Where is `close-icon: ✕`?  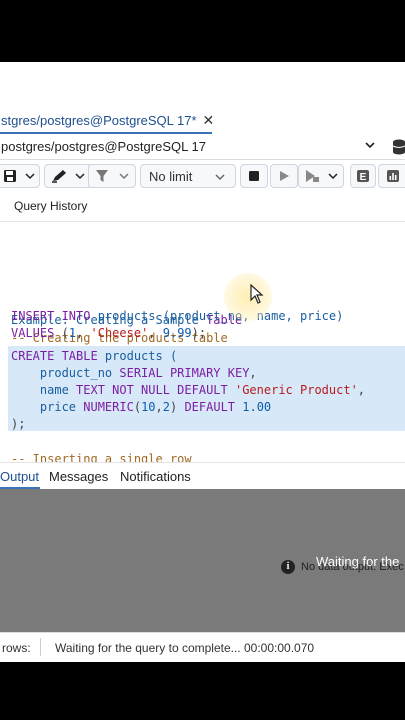
close-icon: ✕ is located at coordinates (209, 120).